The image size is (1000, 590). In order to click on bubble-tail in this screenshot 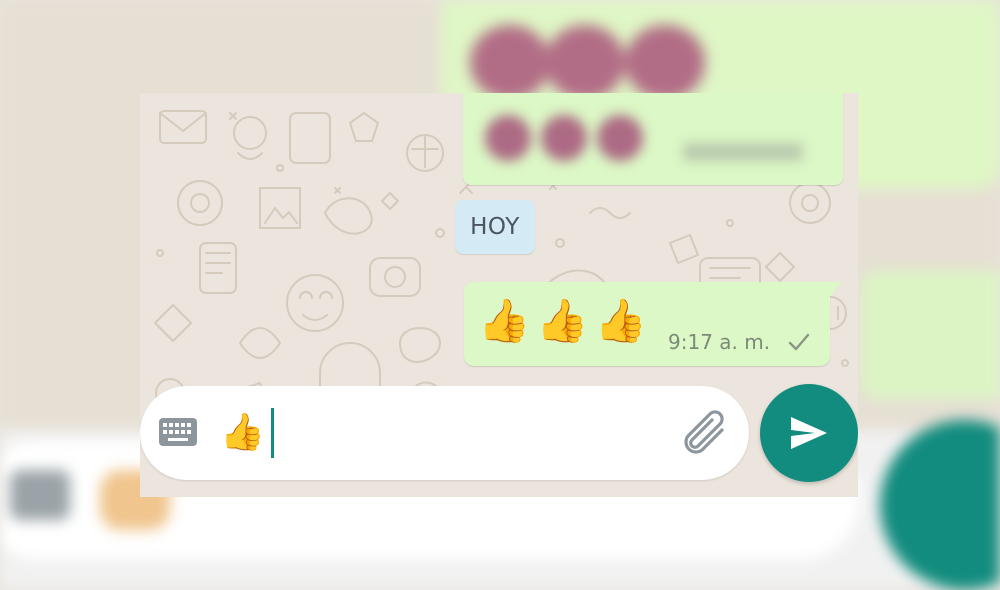, I will do `click(836, 289)`.